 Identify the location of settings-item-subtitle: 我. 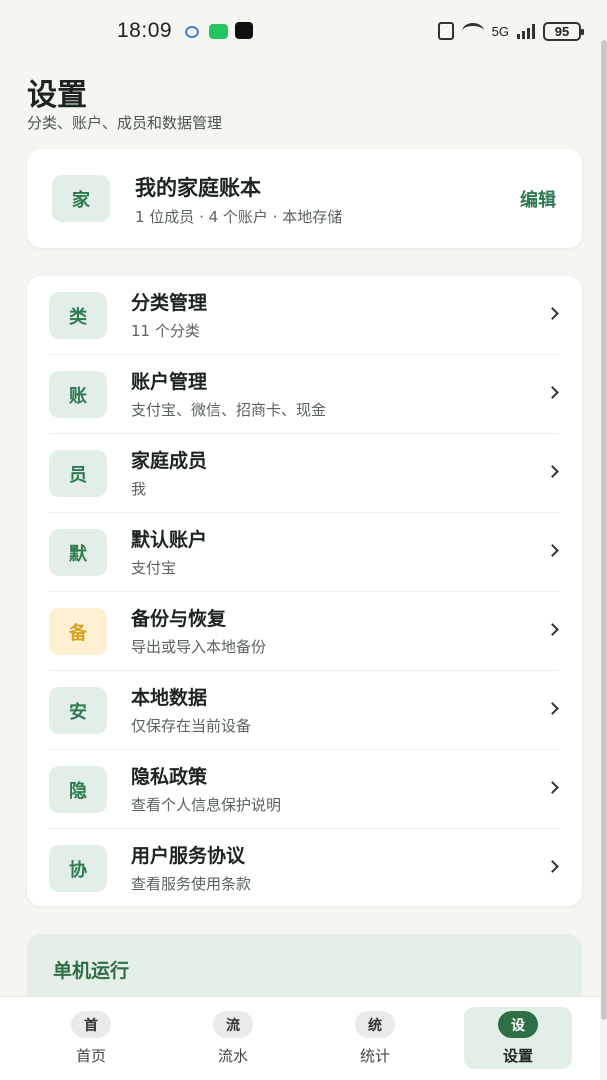
(139, 489).